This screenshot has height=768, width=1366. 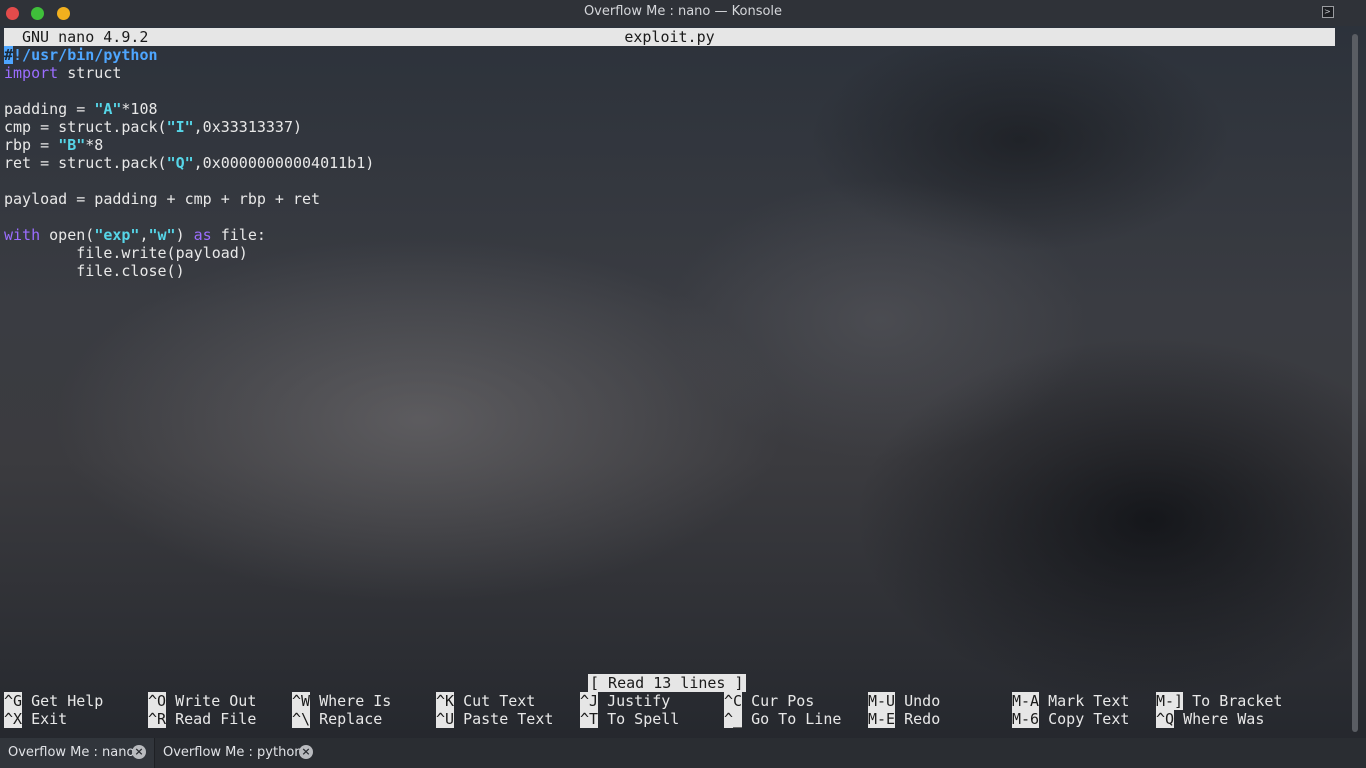 I want to click on string-literal: "I", so click(x=180, y=127).